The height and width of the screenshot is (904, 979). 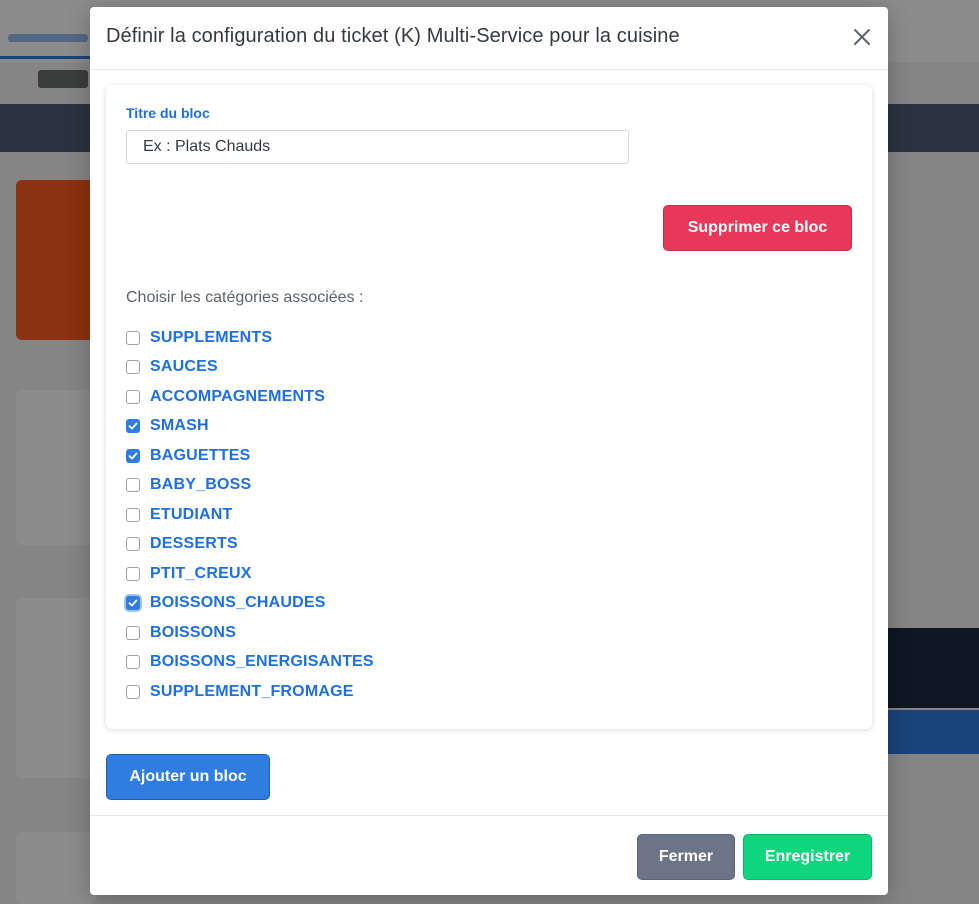 What do you see at coordinates (245, 297) in the screenshot?
I see `categories-label: Choisir les catégories associées :` at bounding box center [245, 297].